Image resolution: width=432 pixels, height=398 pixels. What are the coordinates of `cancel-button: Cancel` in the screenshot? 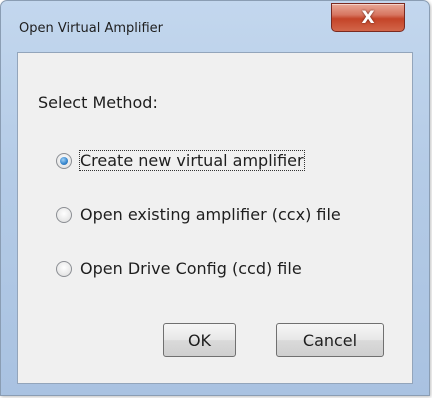 It's located at (330, 340).